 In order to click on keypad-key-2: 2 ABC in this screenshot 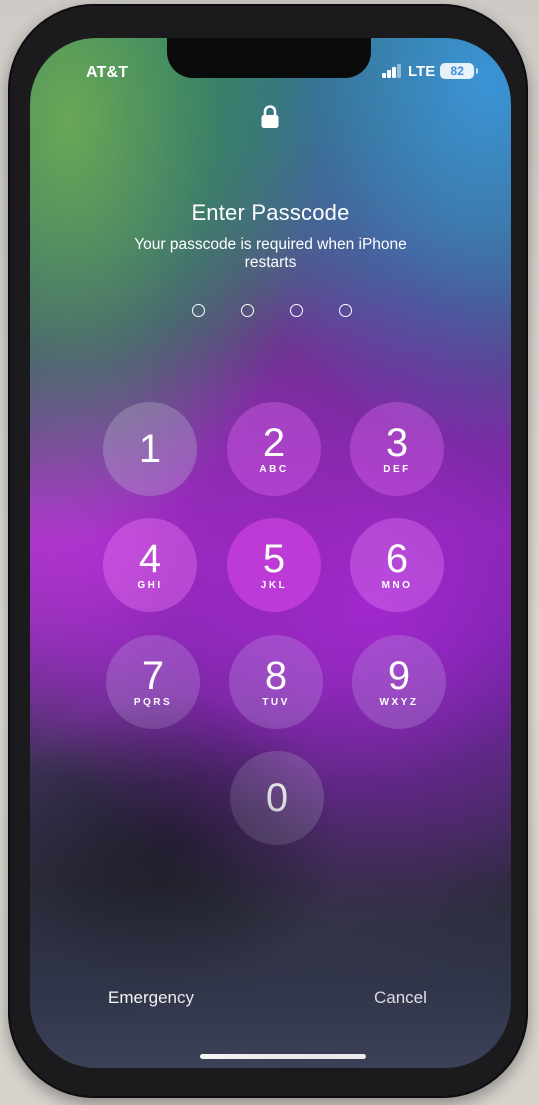, I will do `click(274, 449)`.